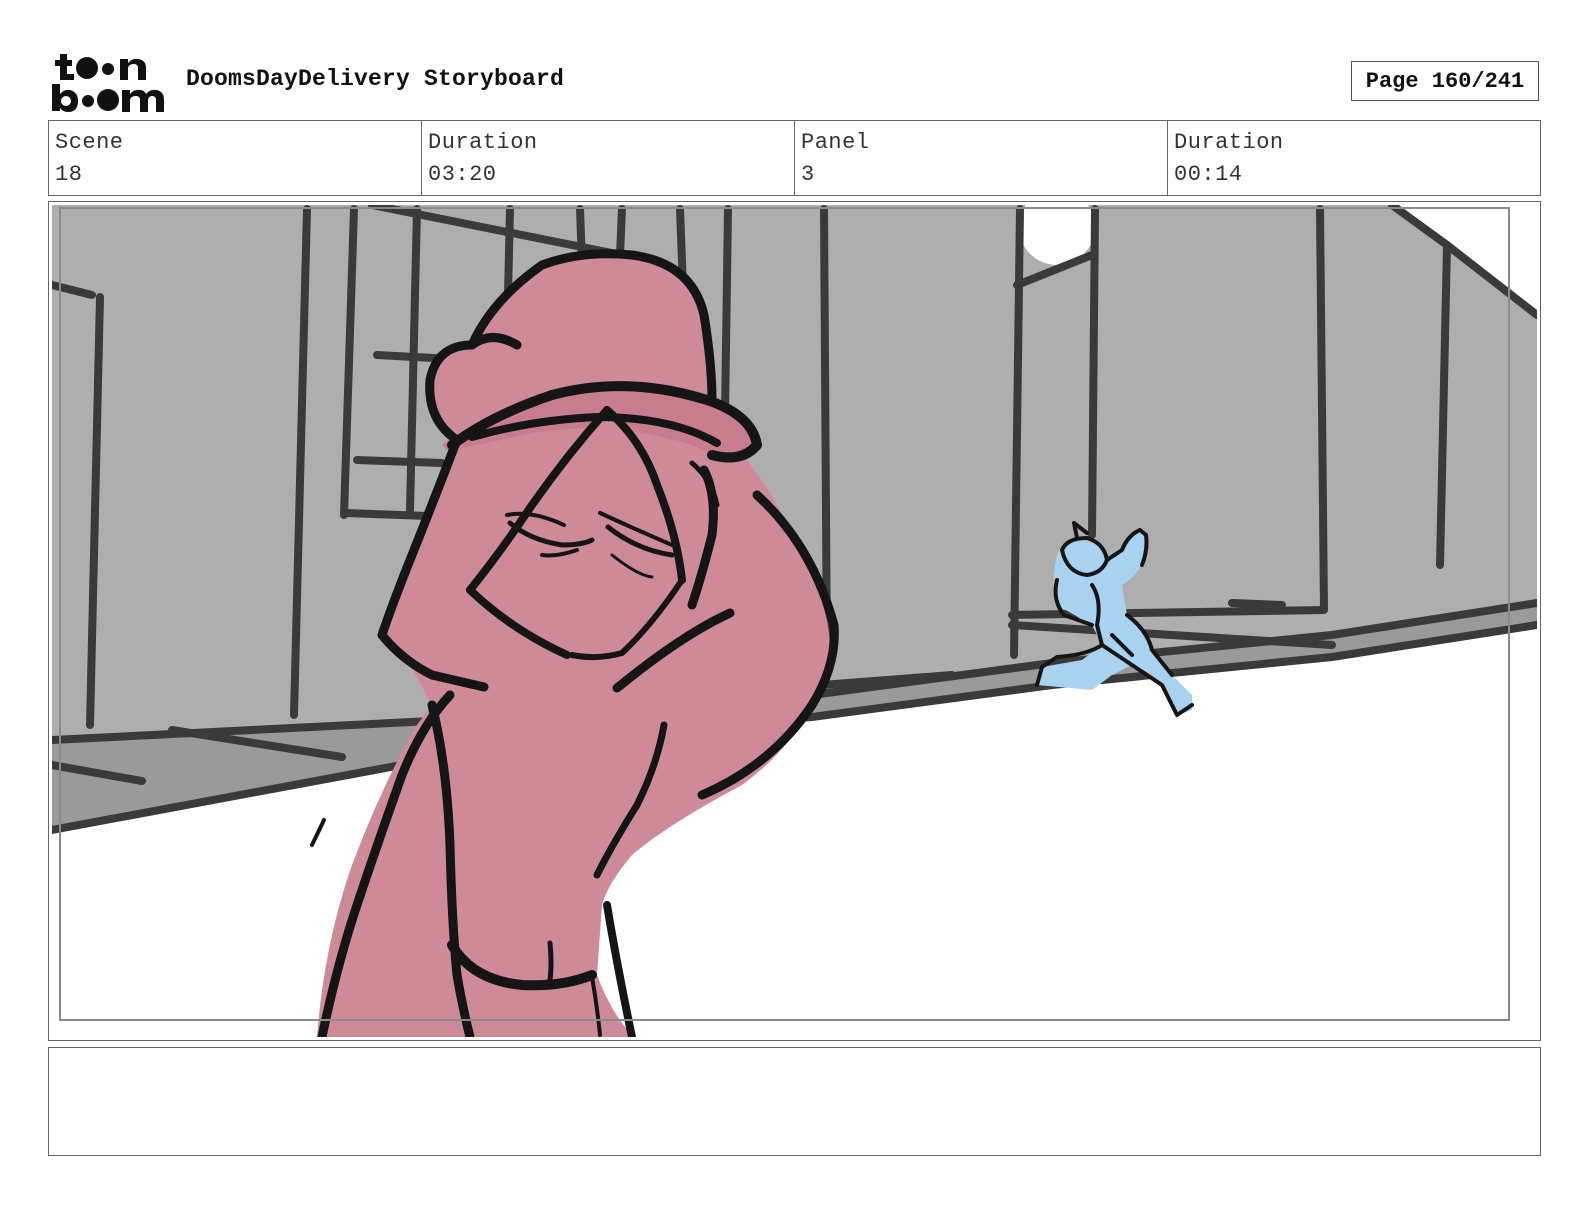 This screenshot has width=1584, height=1224. Describe the element at coordinates (375, 79) in the screenshot. I see `document-title: DoomsDayDelivery Storyboard` at that location.